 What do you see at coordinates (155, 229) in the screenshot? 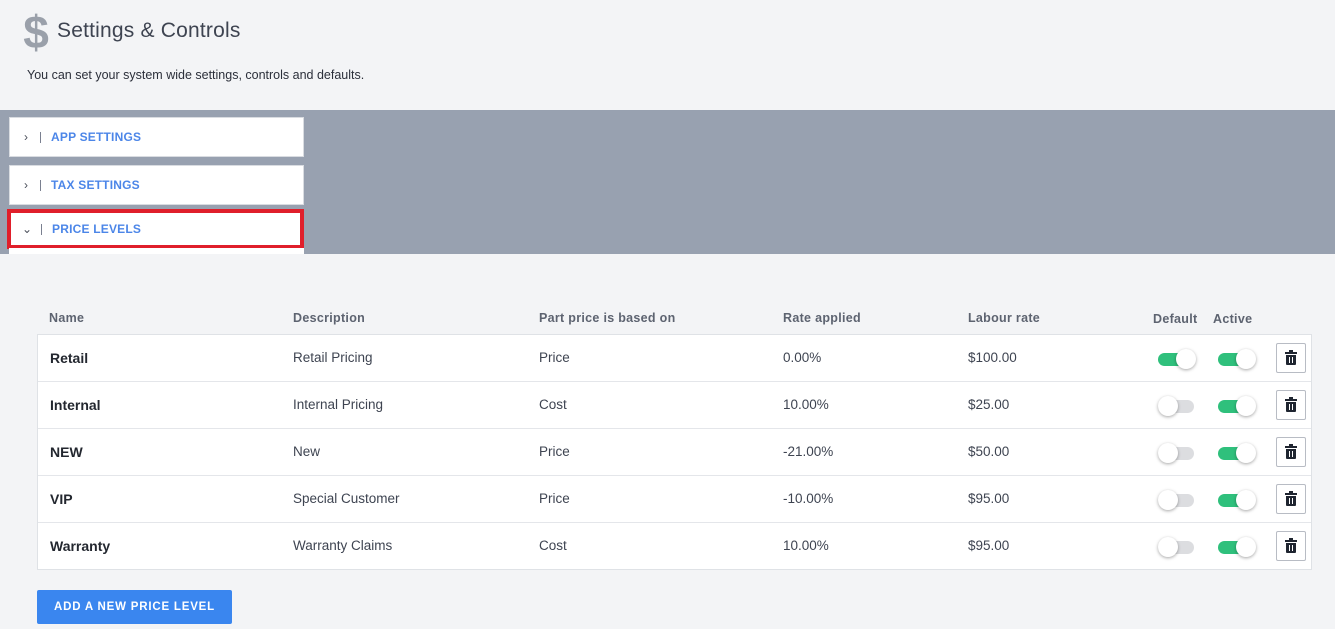
I see `accordion-price-levels: ⌄ PRICE LEVELS` at bounding box center [155, 229].